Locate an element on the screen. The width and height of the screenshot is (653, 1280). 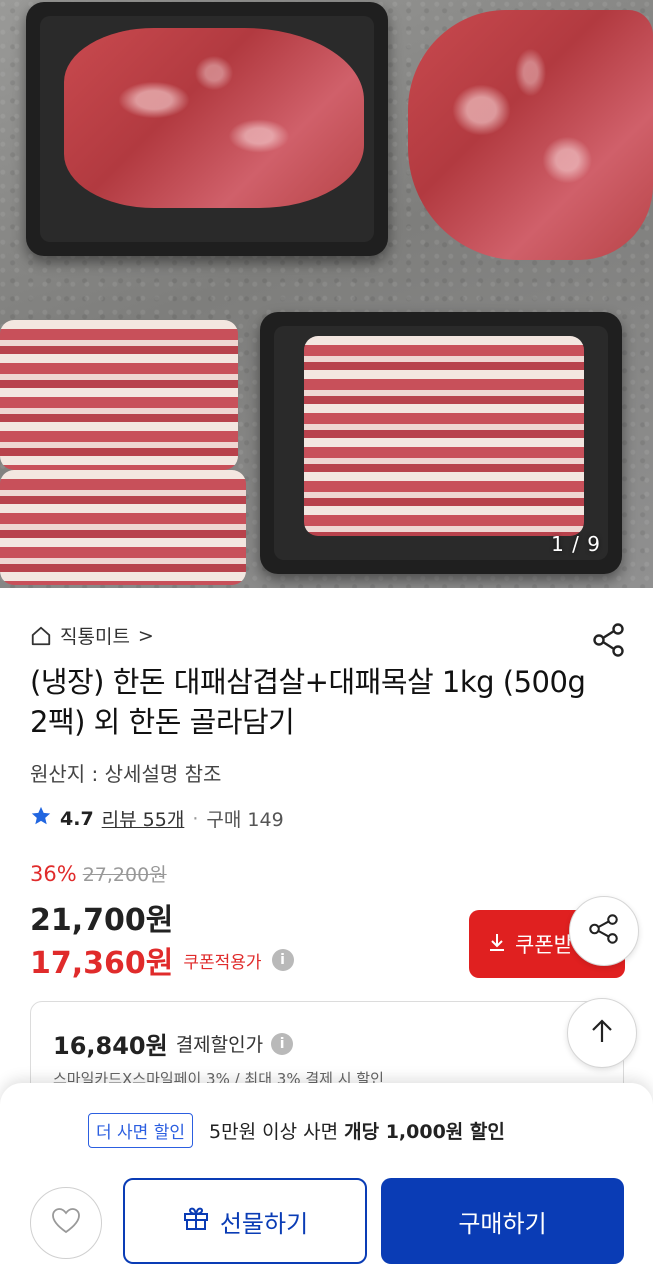
rating-value: 4.7 is located at coordinates (77, 818).